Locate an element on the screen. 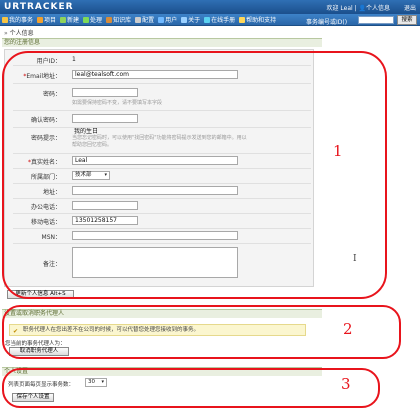 This screenshot has width=420, height=414. nav-item-label: 项目 is located at coordinates (50, 20).